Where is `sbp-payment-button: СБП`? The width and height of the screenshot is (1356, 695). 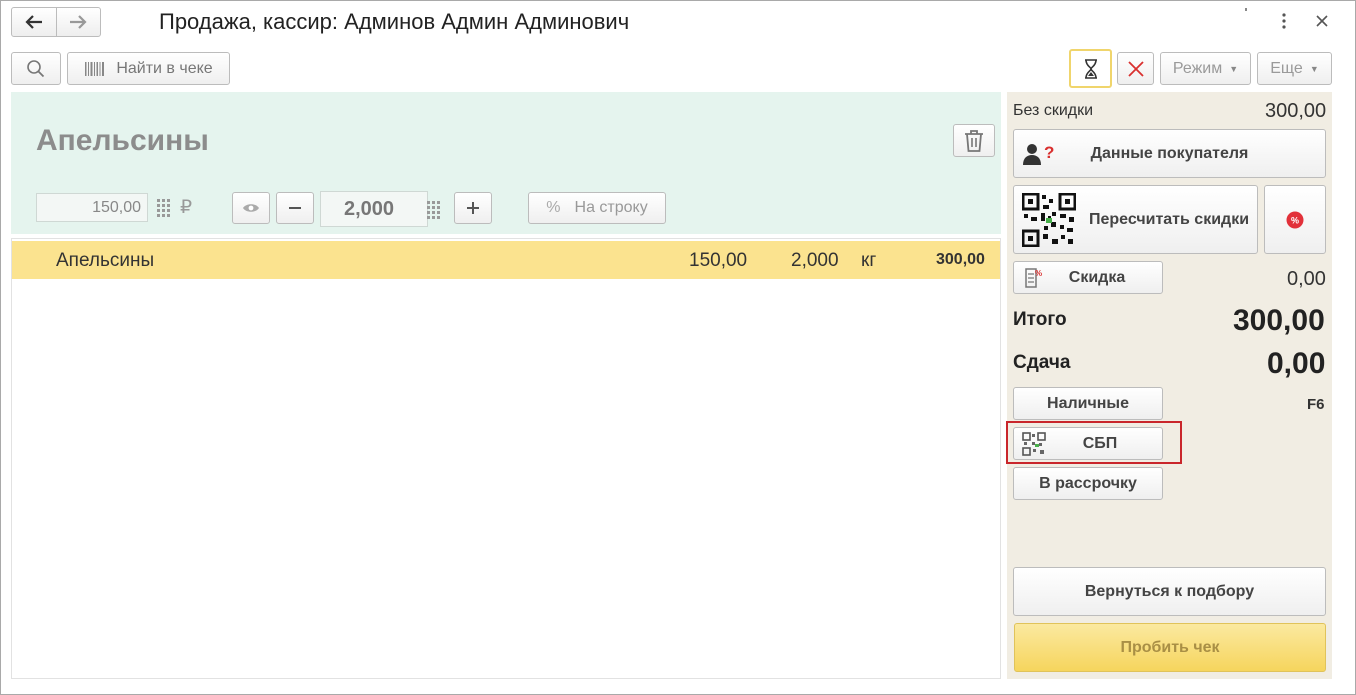
sbp-payment-button: СБП is located at coordinates (1088, 443).